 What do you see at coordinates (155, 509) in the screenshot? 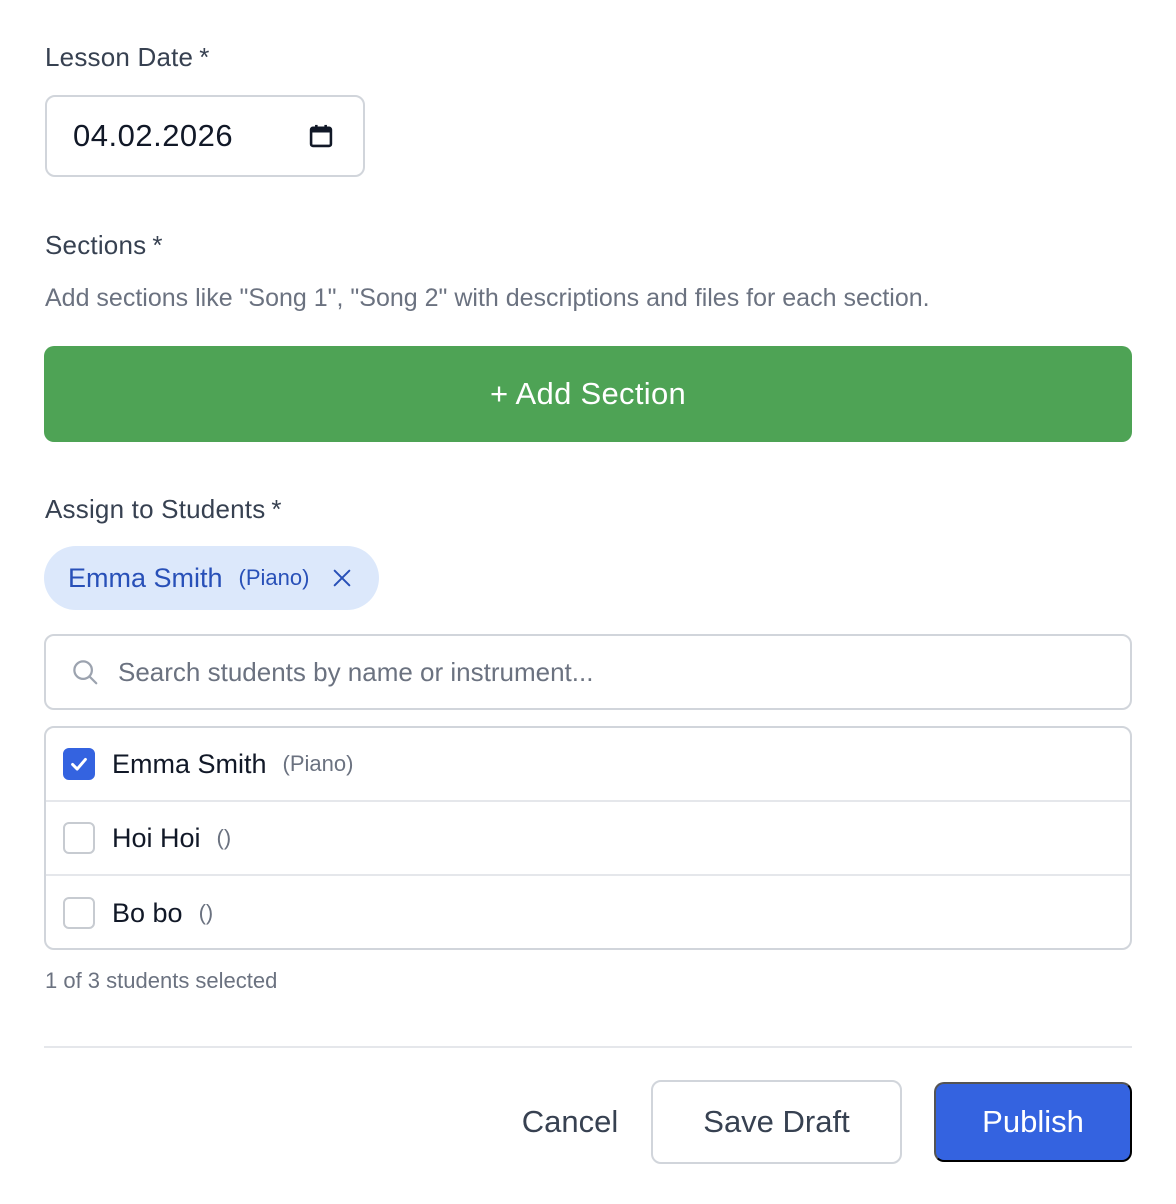
I see `students-label-text: Assign to Students` at bounding box center [155, 509].